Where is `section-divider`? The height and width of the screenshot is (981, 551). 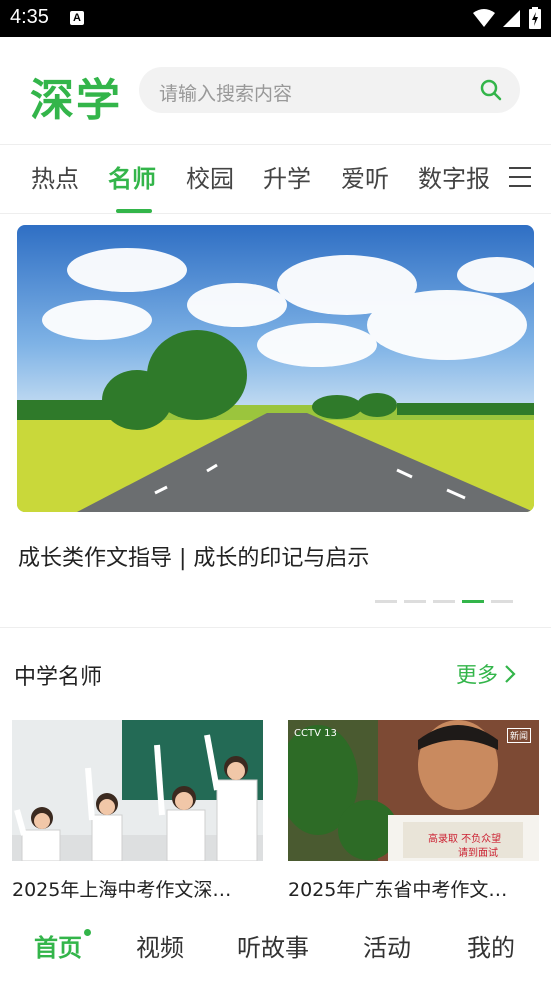
section-divider is located at coordinates (275, 627).